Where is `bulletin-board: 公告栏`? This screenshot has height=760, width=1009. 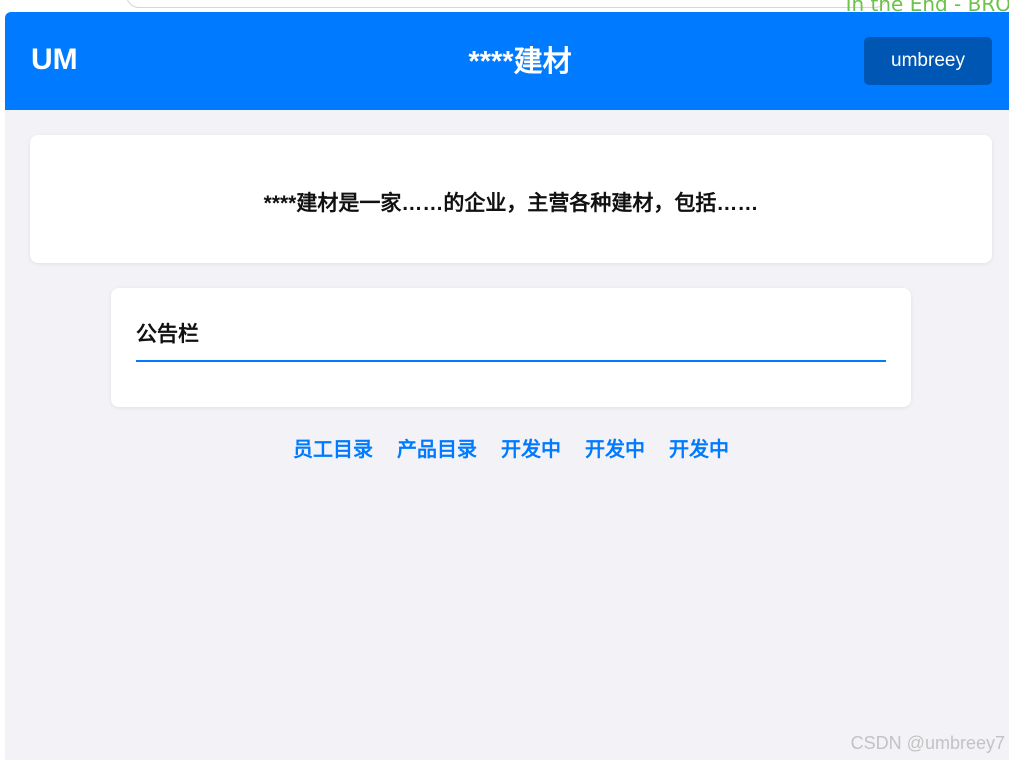
bulletin-board: 公告栏 is located at coordinates (511, 347).